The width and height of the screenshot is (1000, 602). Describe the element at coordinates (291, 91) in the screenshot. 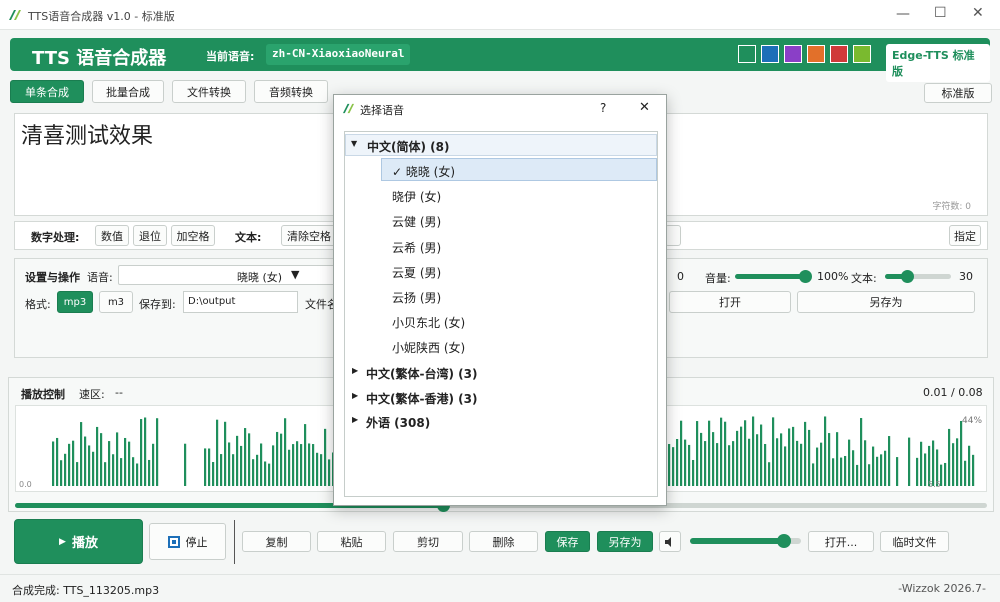

I see `tab-audio: 音频转换` at that location.